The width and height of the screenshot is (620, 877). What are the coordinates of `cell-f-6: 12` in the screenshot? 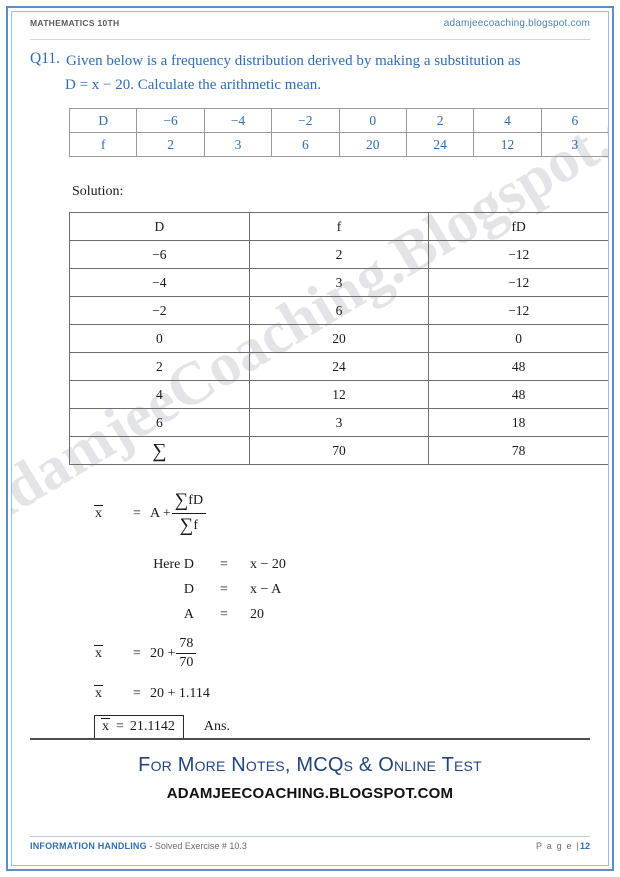 It's located at (507, 144).